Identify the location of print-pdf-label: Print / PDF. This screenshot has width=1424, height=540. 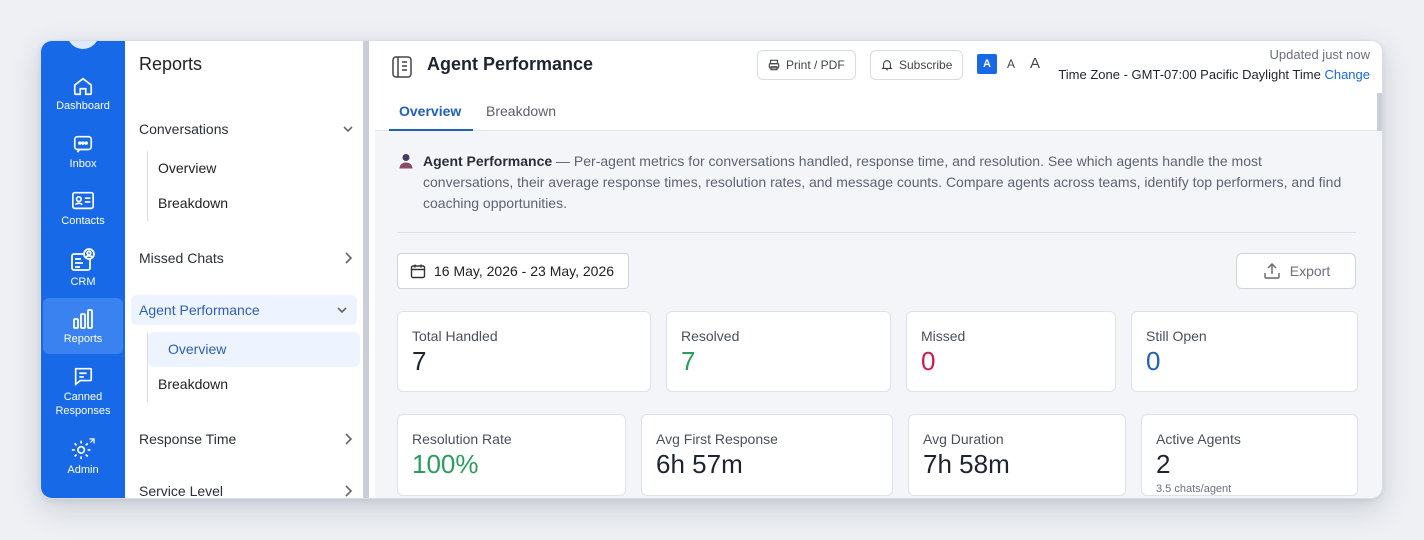
(815, 65).